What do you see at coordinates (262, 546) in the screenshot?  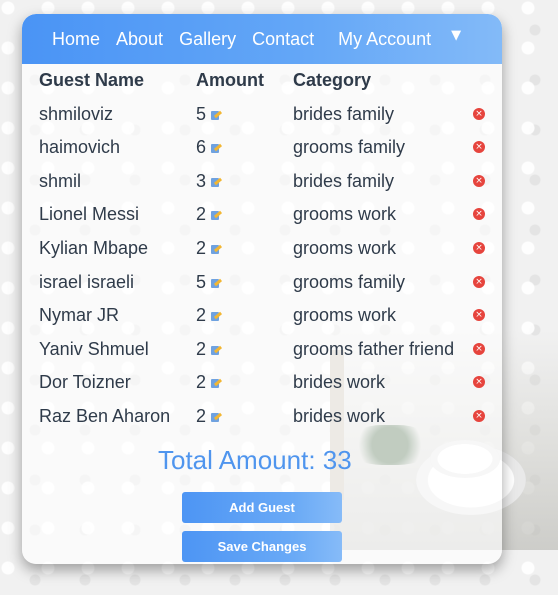 I see `save-changes-button: Save Changes` at bounding box center [262, 546].